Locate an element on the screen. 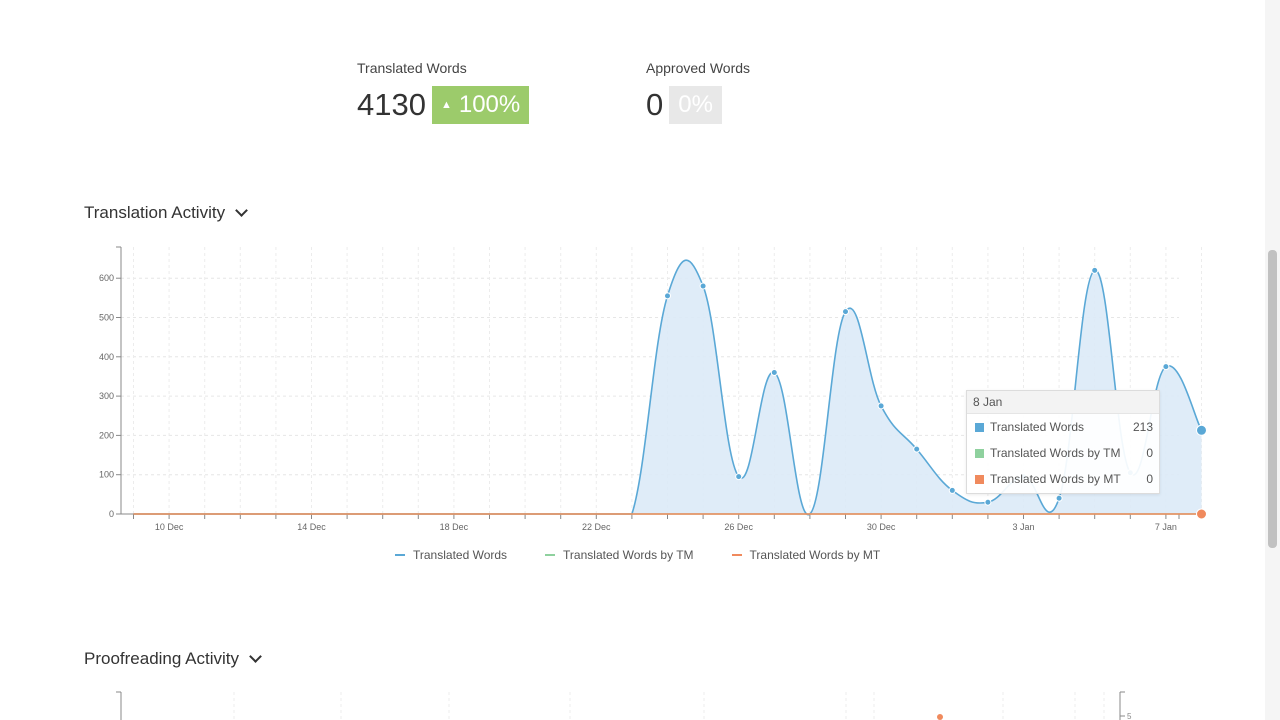  legend-item-mt: Translated Words by MT is located at coordinates (806, 555).